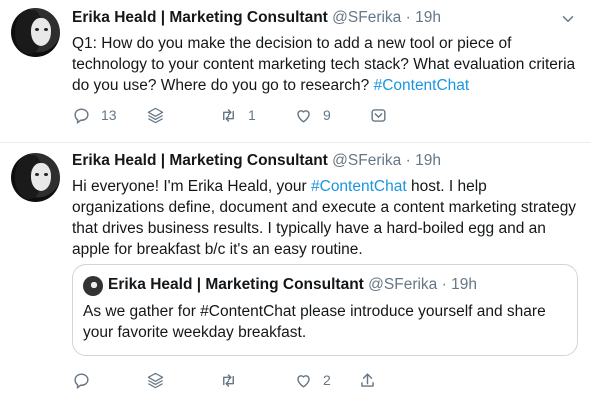  What do you see at coordinates (109, 115) in the screenshot?
I see `reply-count: 13` at bounding box center [109, 115].